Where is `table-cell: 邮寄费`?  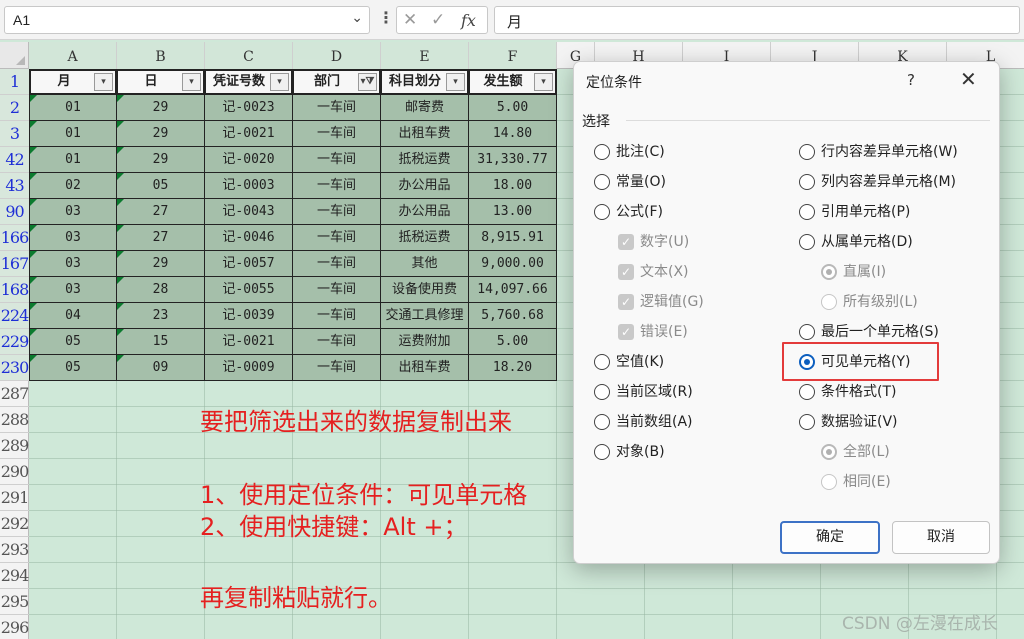
table-cell: 邮寄费 is located at coordinates (425, 108).